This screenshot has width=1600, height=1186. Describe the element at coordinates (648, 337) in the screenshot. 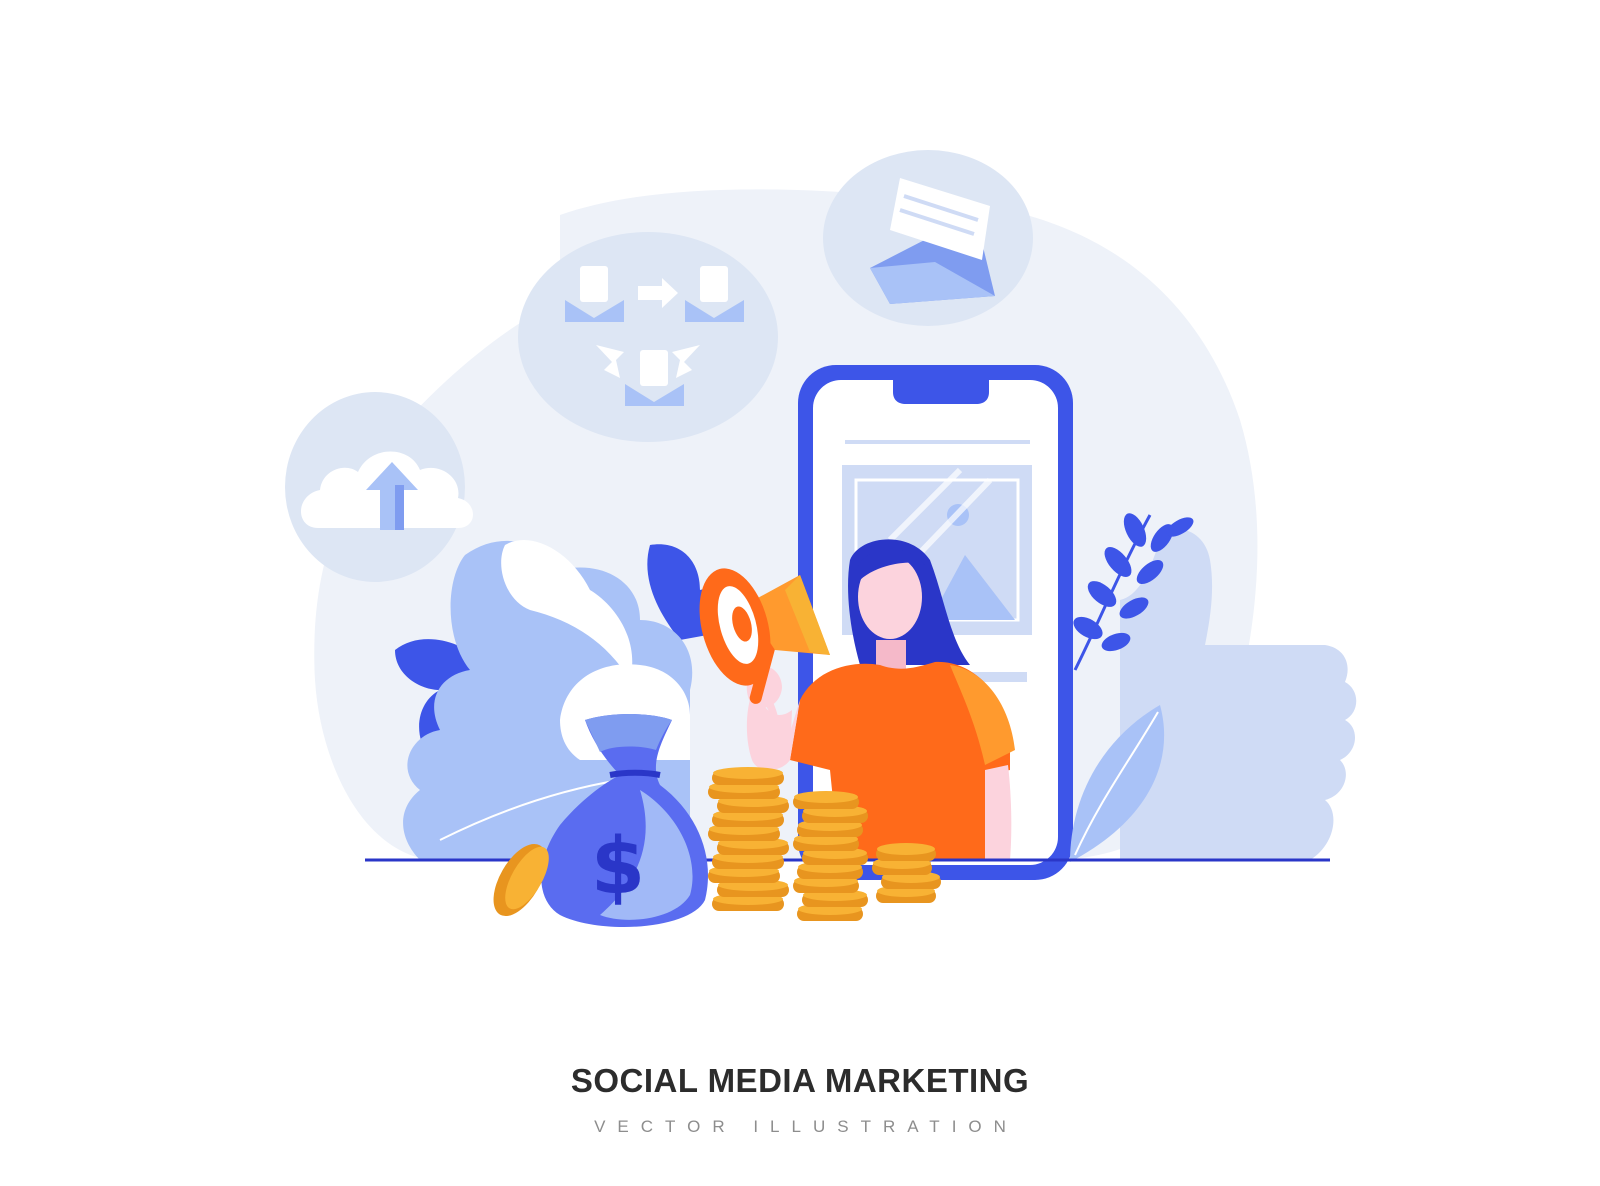

I see `share-network-icon` at that location.